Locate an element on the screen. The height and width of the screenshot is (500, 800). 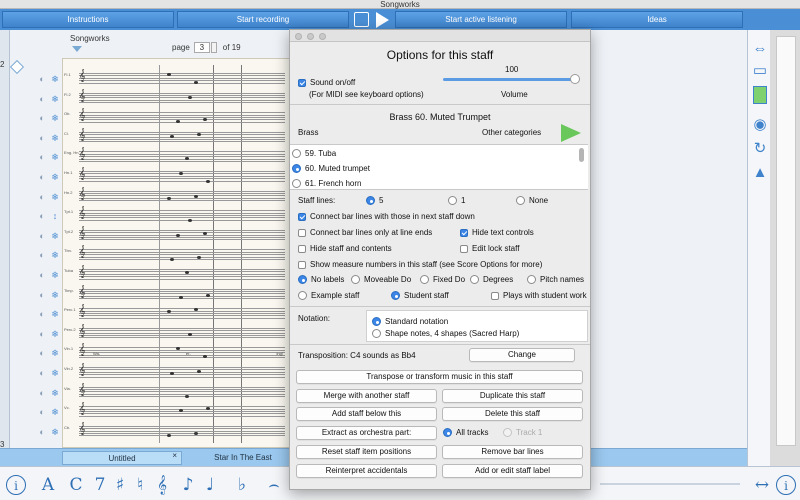
hide-staff-option: Hide staff and contents is located at coordinates (345, 248).